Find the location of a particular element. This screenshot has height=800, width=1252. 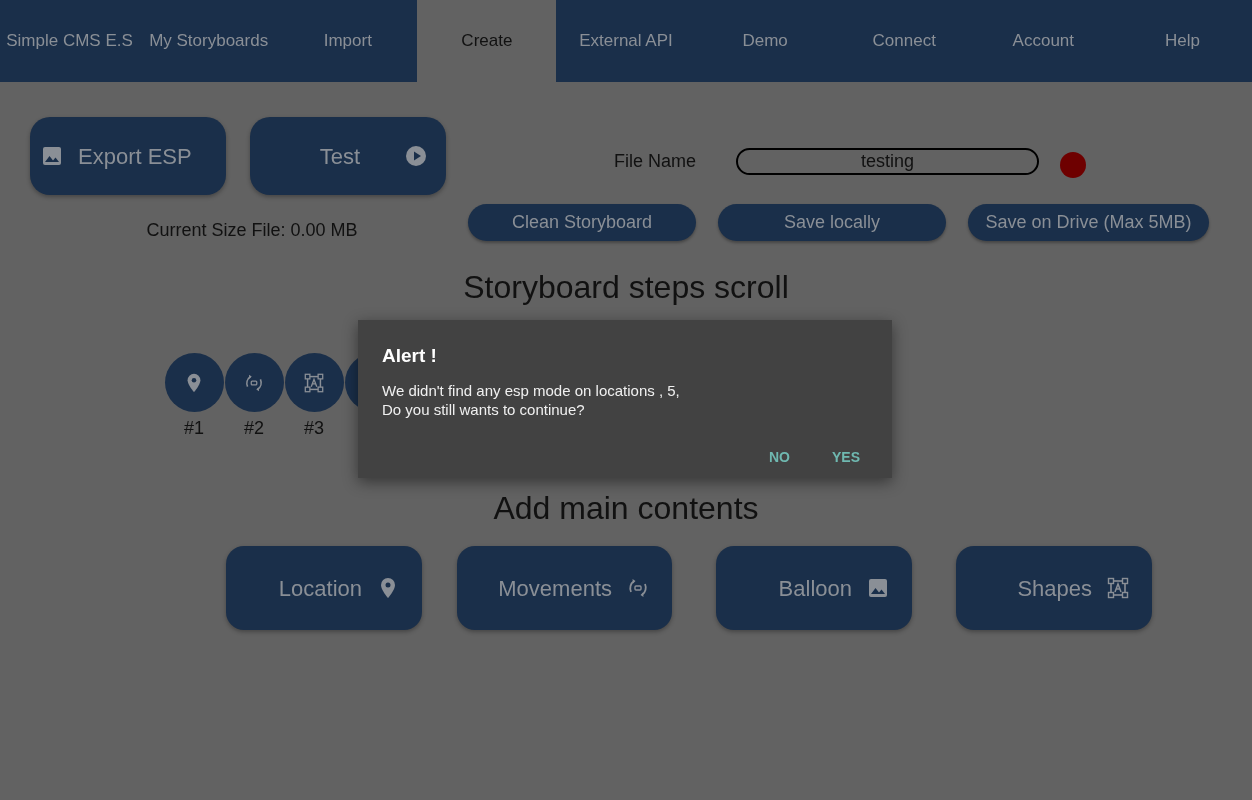

play-icon is located at coordinates (416, 156).